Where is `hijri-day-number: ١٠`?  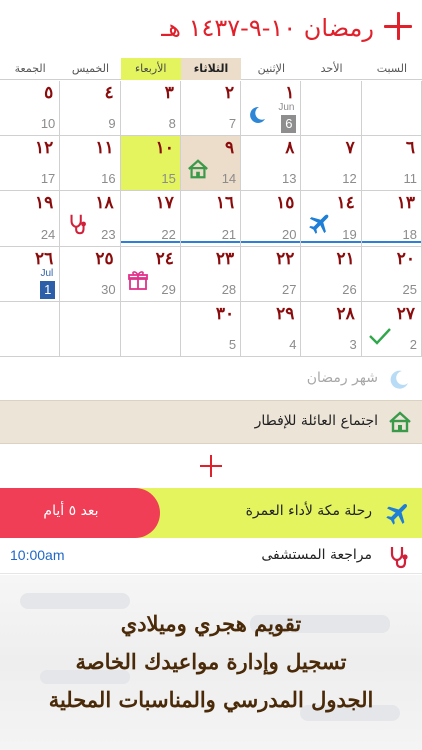
hijri-day-number: ١٠ is located at coordinates (164, 148).